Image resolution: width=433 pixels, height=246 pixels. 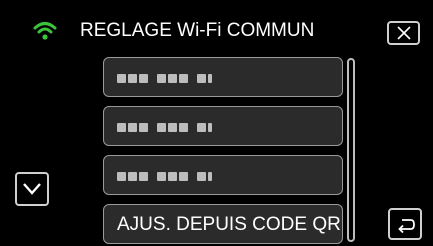 I want to click on qr-code-setup-label: AJUS. DEPUIS CODE QR, so click(x=229, y=224).